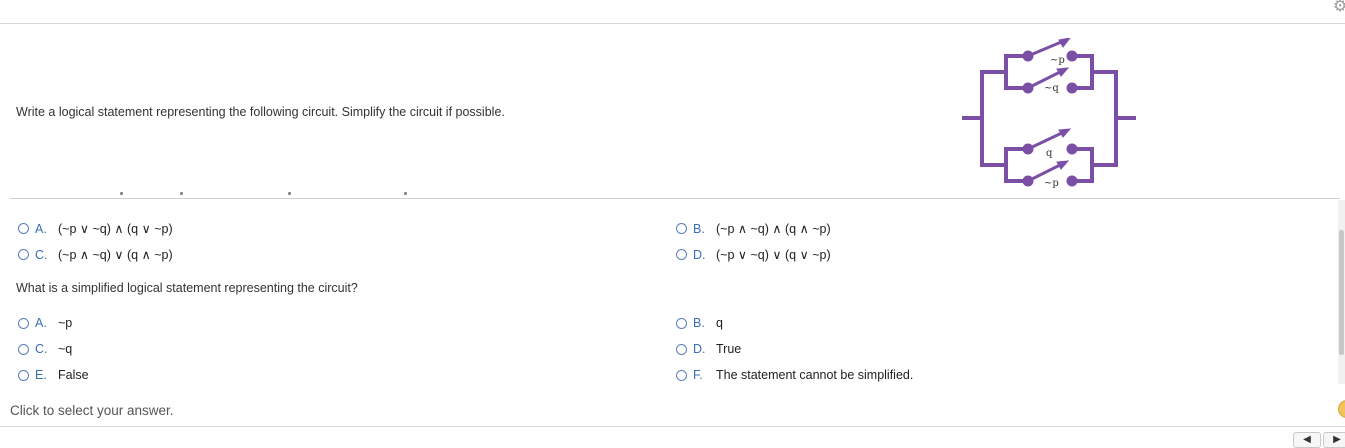  Describe the element at coordinates (672, 426) in the screenshot. I see `bottom-divider` at that location.